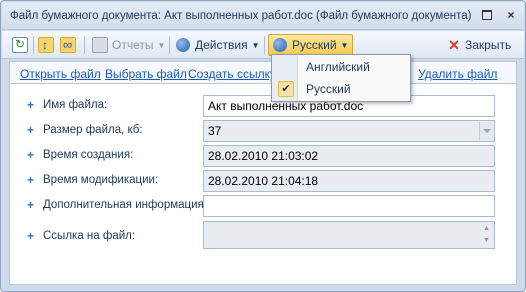 This screenshot has height=292, width=526. What do you see at coordinates (232, 74) in the screenshot?
I see `create-link-link: Создать ссылку` at bounding box center [232, 74].